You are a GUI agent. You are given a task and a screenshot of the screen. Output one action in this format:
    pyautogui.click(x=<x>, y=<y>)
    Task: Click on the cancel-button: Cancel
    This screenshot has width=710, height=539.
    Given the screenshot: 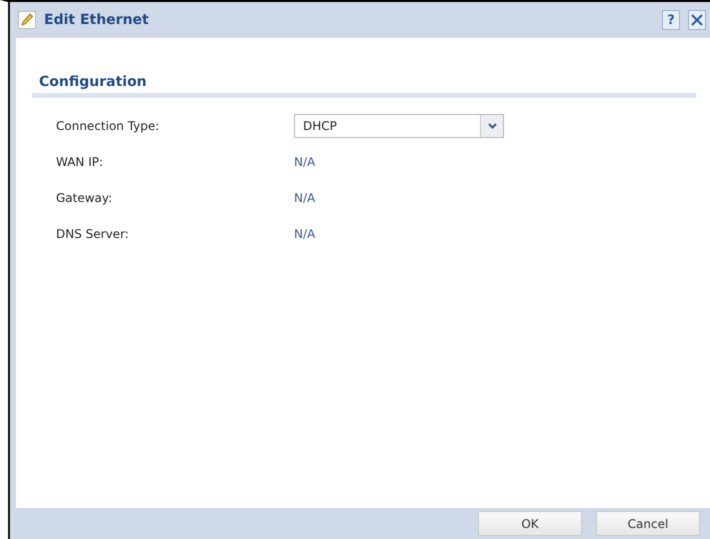 What is the action you would take?
    pyautogui.click(x=648, y=523)
    